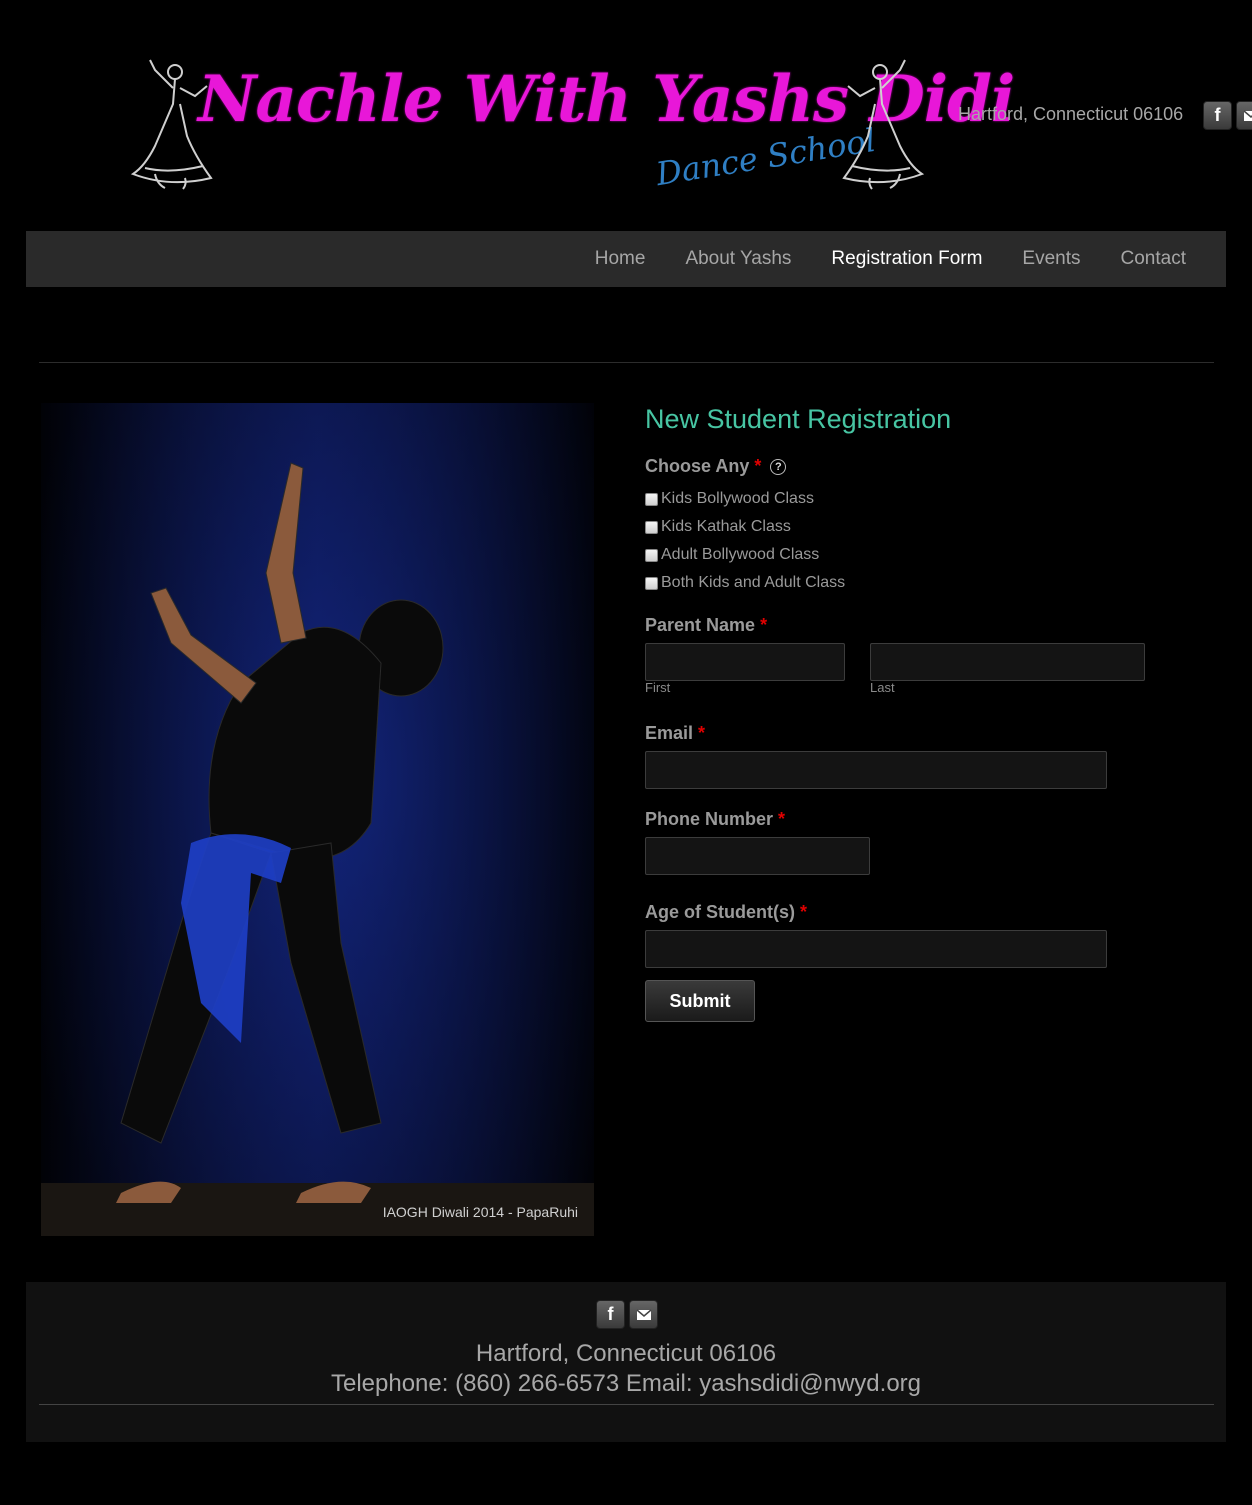 The height and width of the screenshot is (1505, 1252). Describe the element at coordinates (1051, 259) in the screenshot. I see `nav-events: Events` at that location.